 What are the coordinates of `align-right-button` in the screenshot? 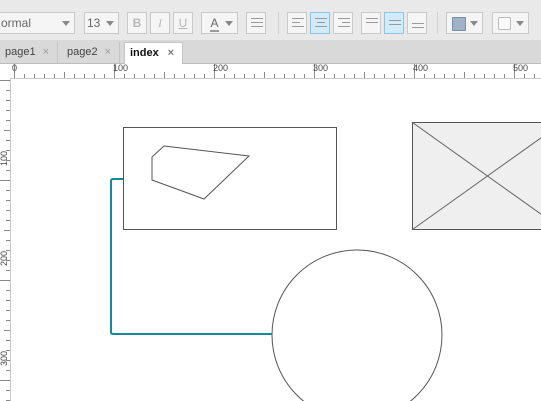 It's located at (343, 23).